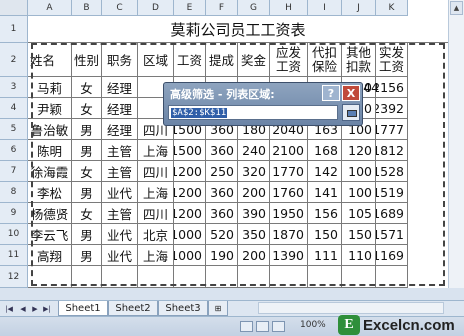 Image resolution: width=464 pixels, height=336 pixels. What do you see at coordinates (325, 150) in the screenshot?
I see `table-cell: 168` at bounding box center [325, 150].